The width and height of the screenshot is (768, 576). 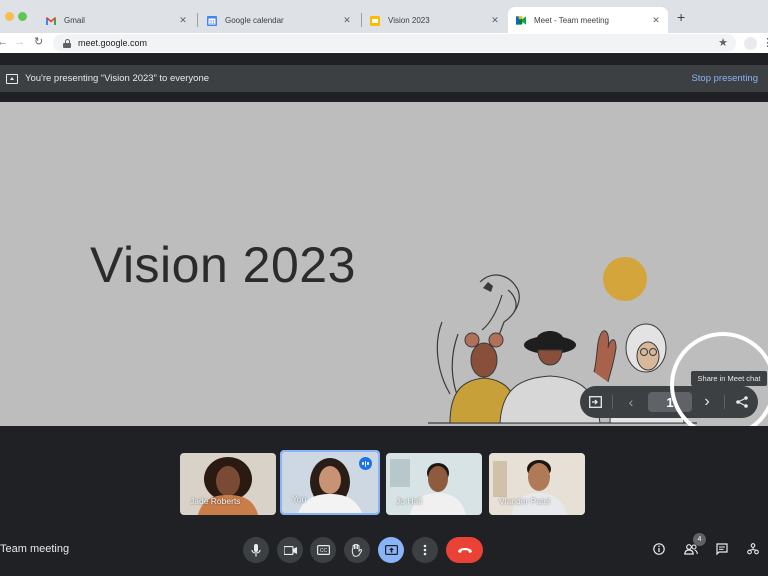 What do you see at coordinates (116, 20) in the screenshot?
I see `tab-gmail: Gmail ✕` at bounding box center [116, 20].